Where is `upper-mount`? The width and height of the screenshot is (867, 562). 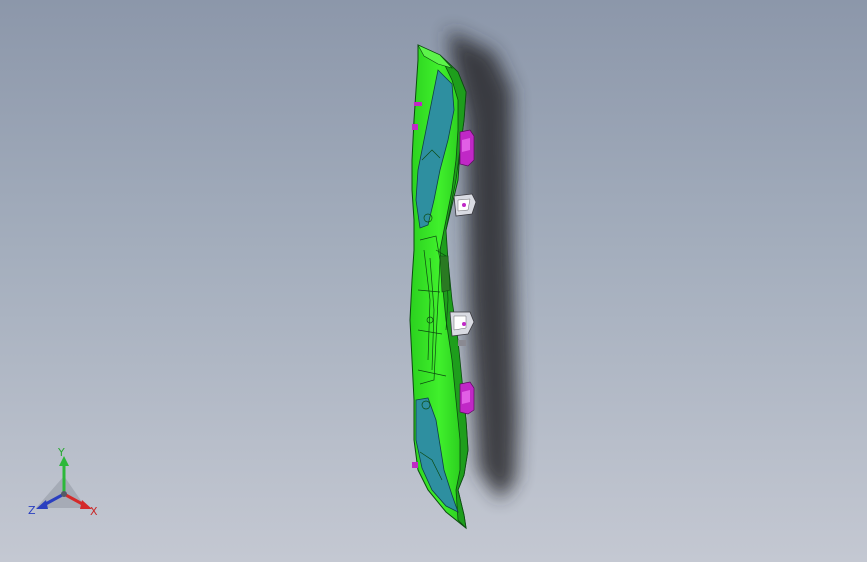 upper-mount is located at coordinates (465, 205).